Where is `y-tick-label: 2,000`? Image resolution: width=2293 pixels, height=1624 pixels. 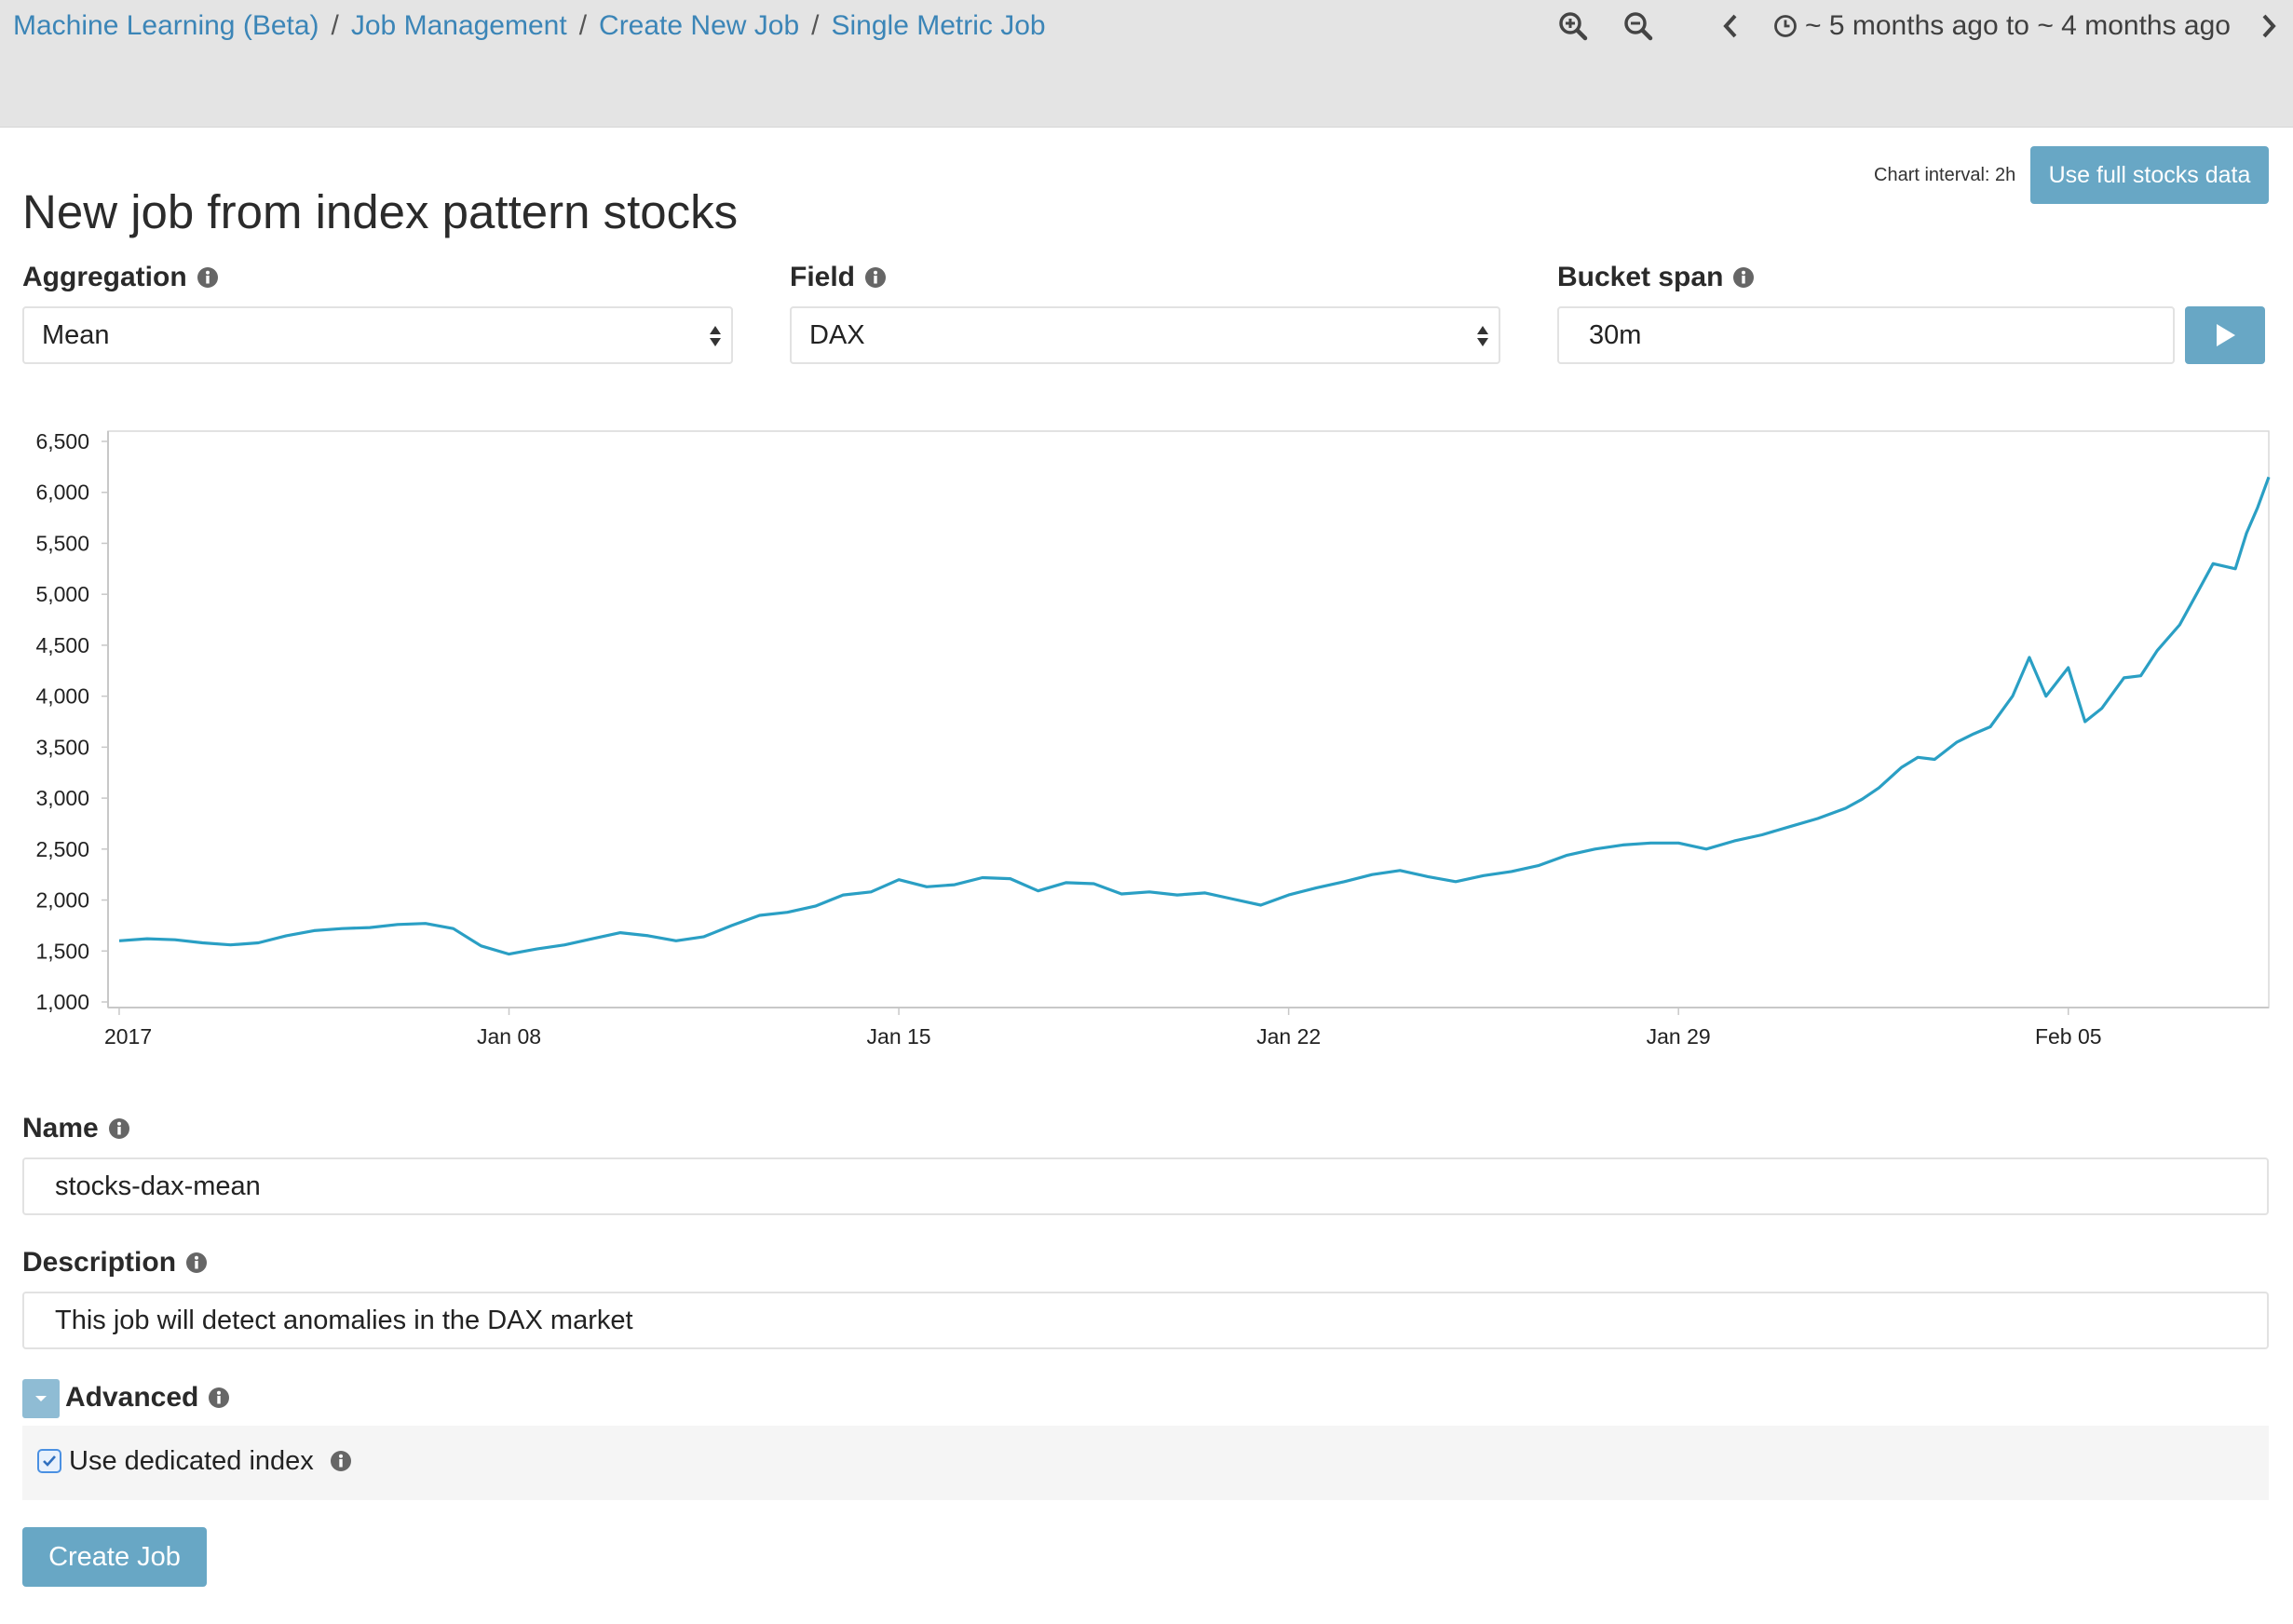
y-tick-label: 2,000 is located at coordinates (62, 900).